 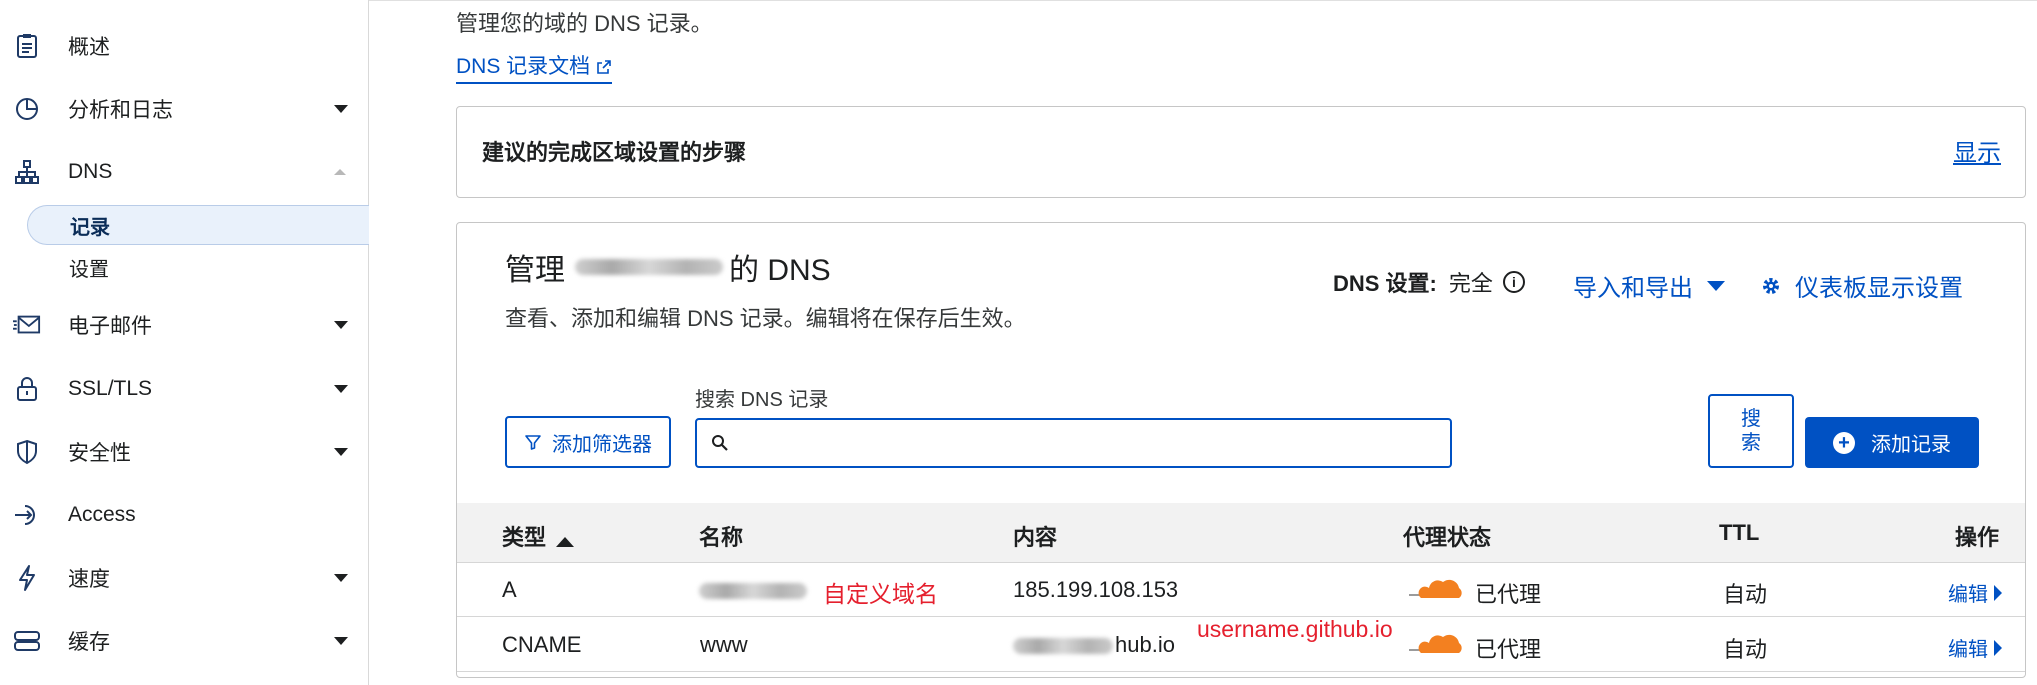 What do you see at coordinates (1968, 650) in the screenshot?
I see `edit-label: 编辑` at bounding box center [1968, 650].